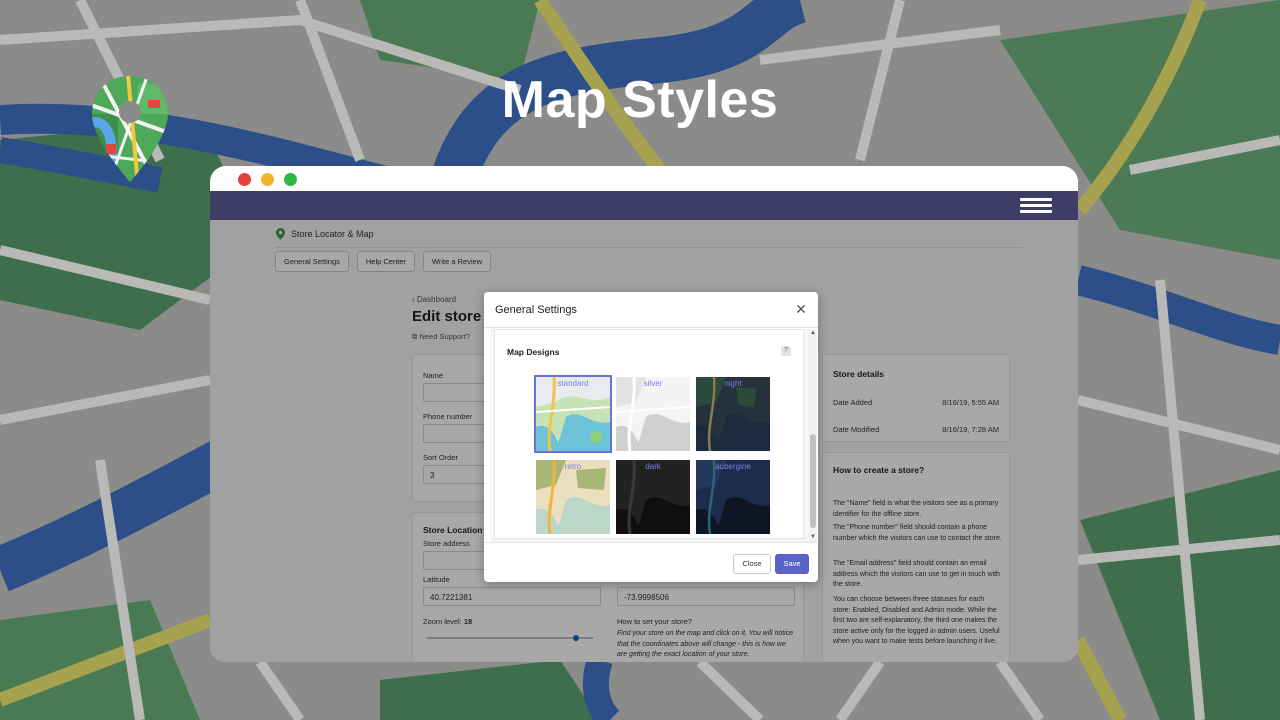 The height and width of the screenshot is (720, 1280). Describe the element at coordinates (801, 309) in the screenshot. I see `close-icon: ✕` at that location.